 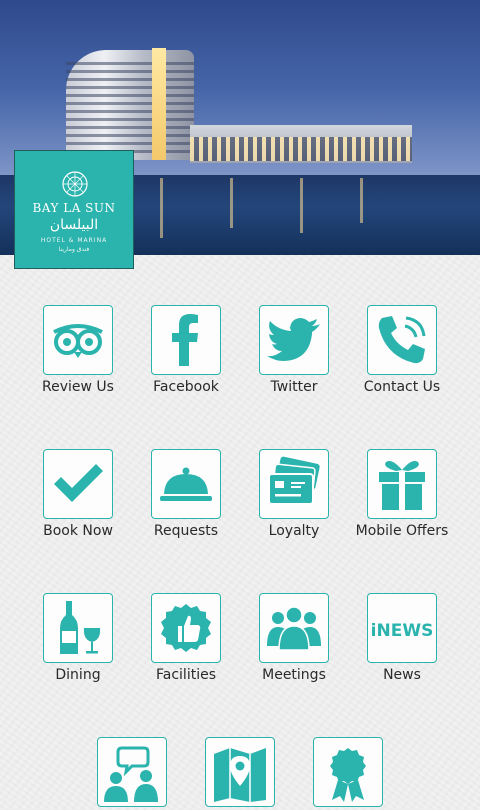 I want to click on twitter-button: Twitter, so click(x=294, y=350).